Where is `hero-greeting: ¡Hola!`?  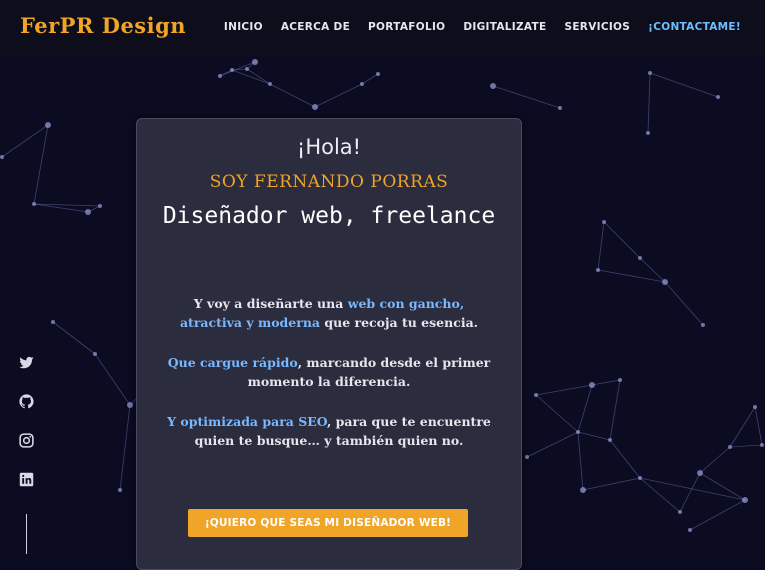 hero-greeting: ¡Hola! is located at coordinates (329, 147).